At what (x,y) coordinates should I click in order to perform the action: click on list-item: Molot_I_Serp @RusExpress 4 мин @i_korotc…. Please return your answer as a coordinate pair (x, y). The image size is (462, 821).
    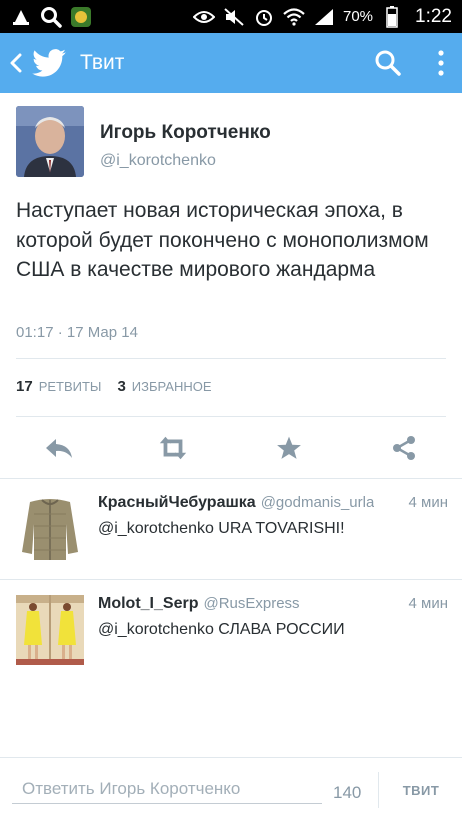
    Looking at the image, I should click on (231, 630).